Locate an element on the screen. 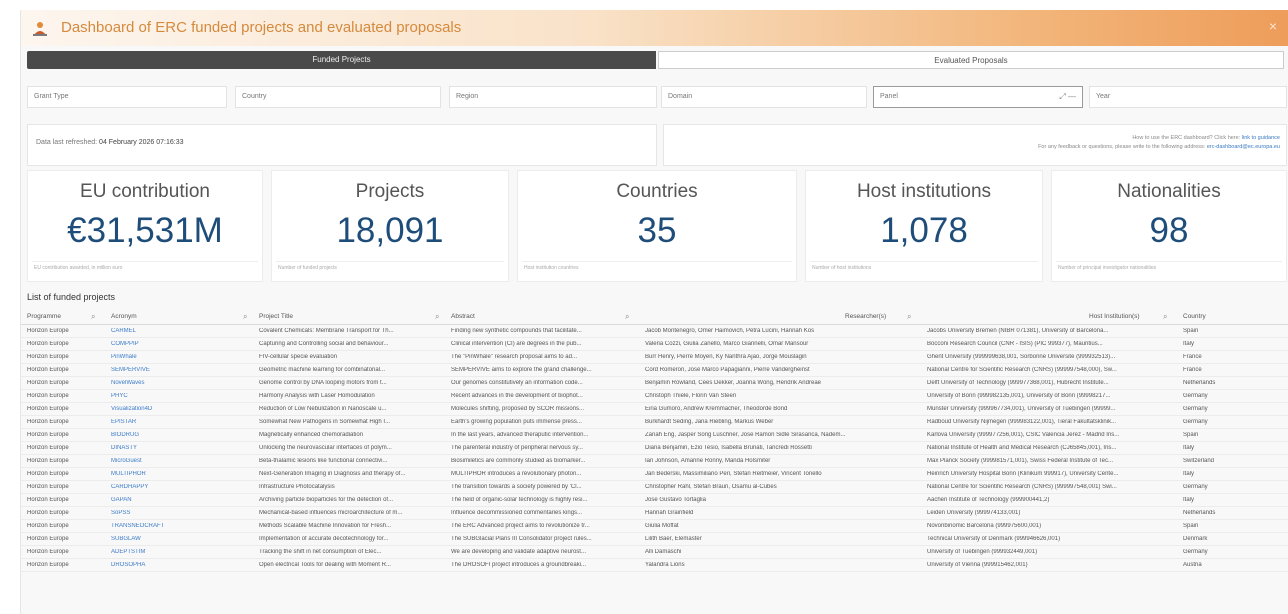  column-header-country: Country is located at coordinates (1194, 316).